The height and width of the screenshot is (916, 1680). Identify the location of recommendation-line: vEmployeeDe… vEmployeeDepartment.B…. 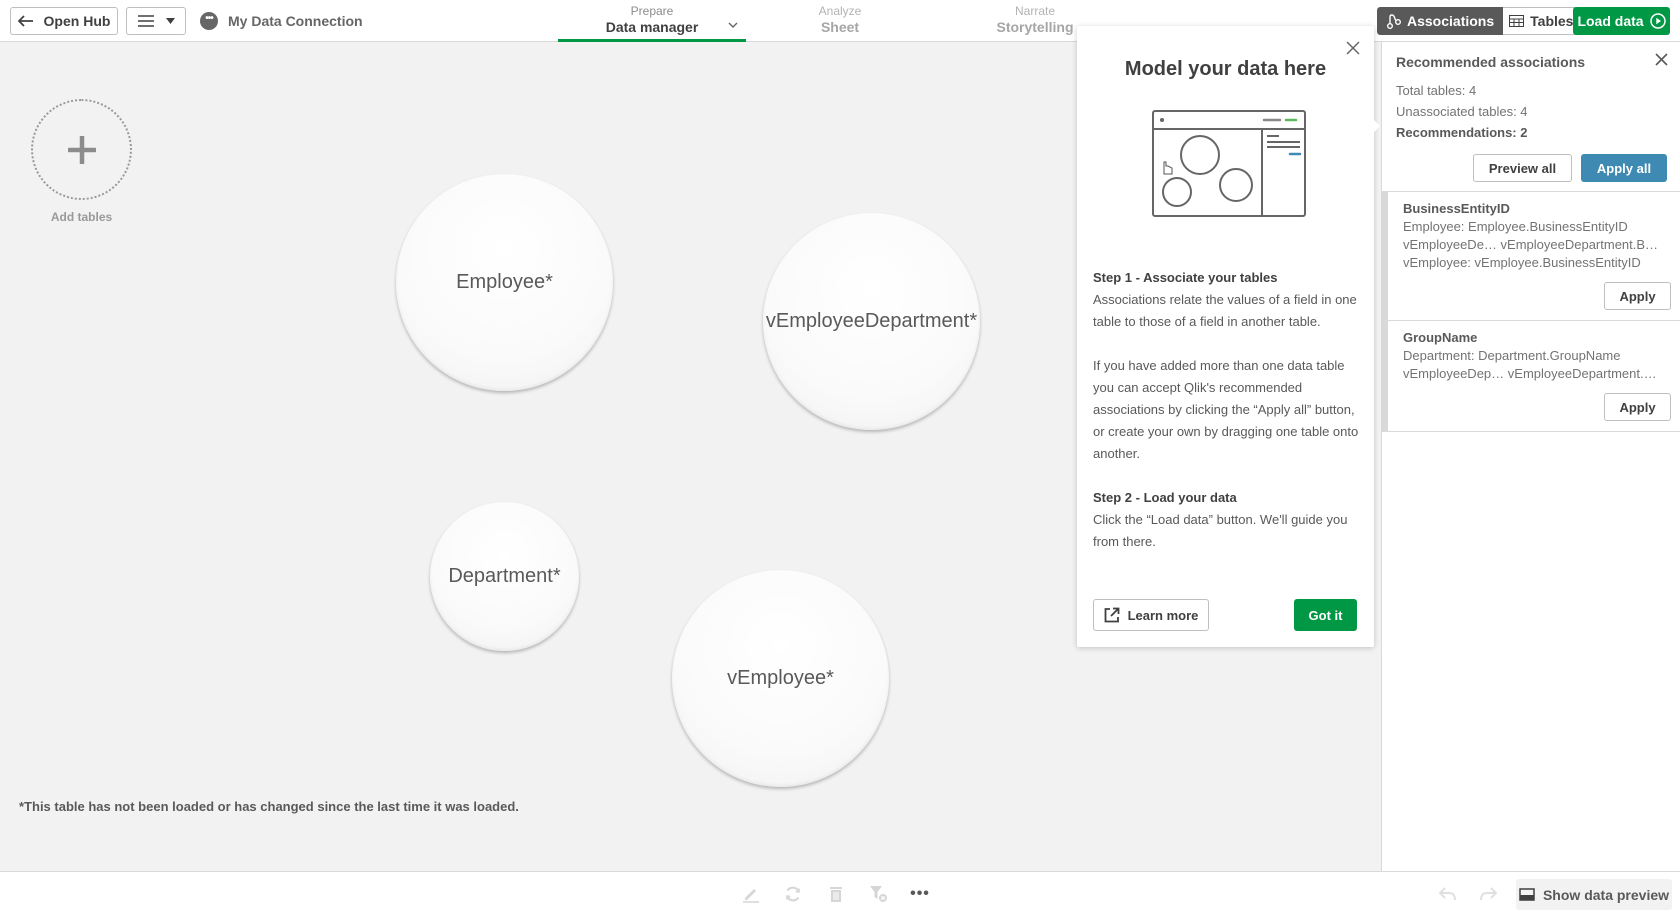
(1531, 244).